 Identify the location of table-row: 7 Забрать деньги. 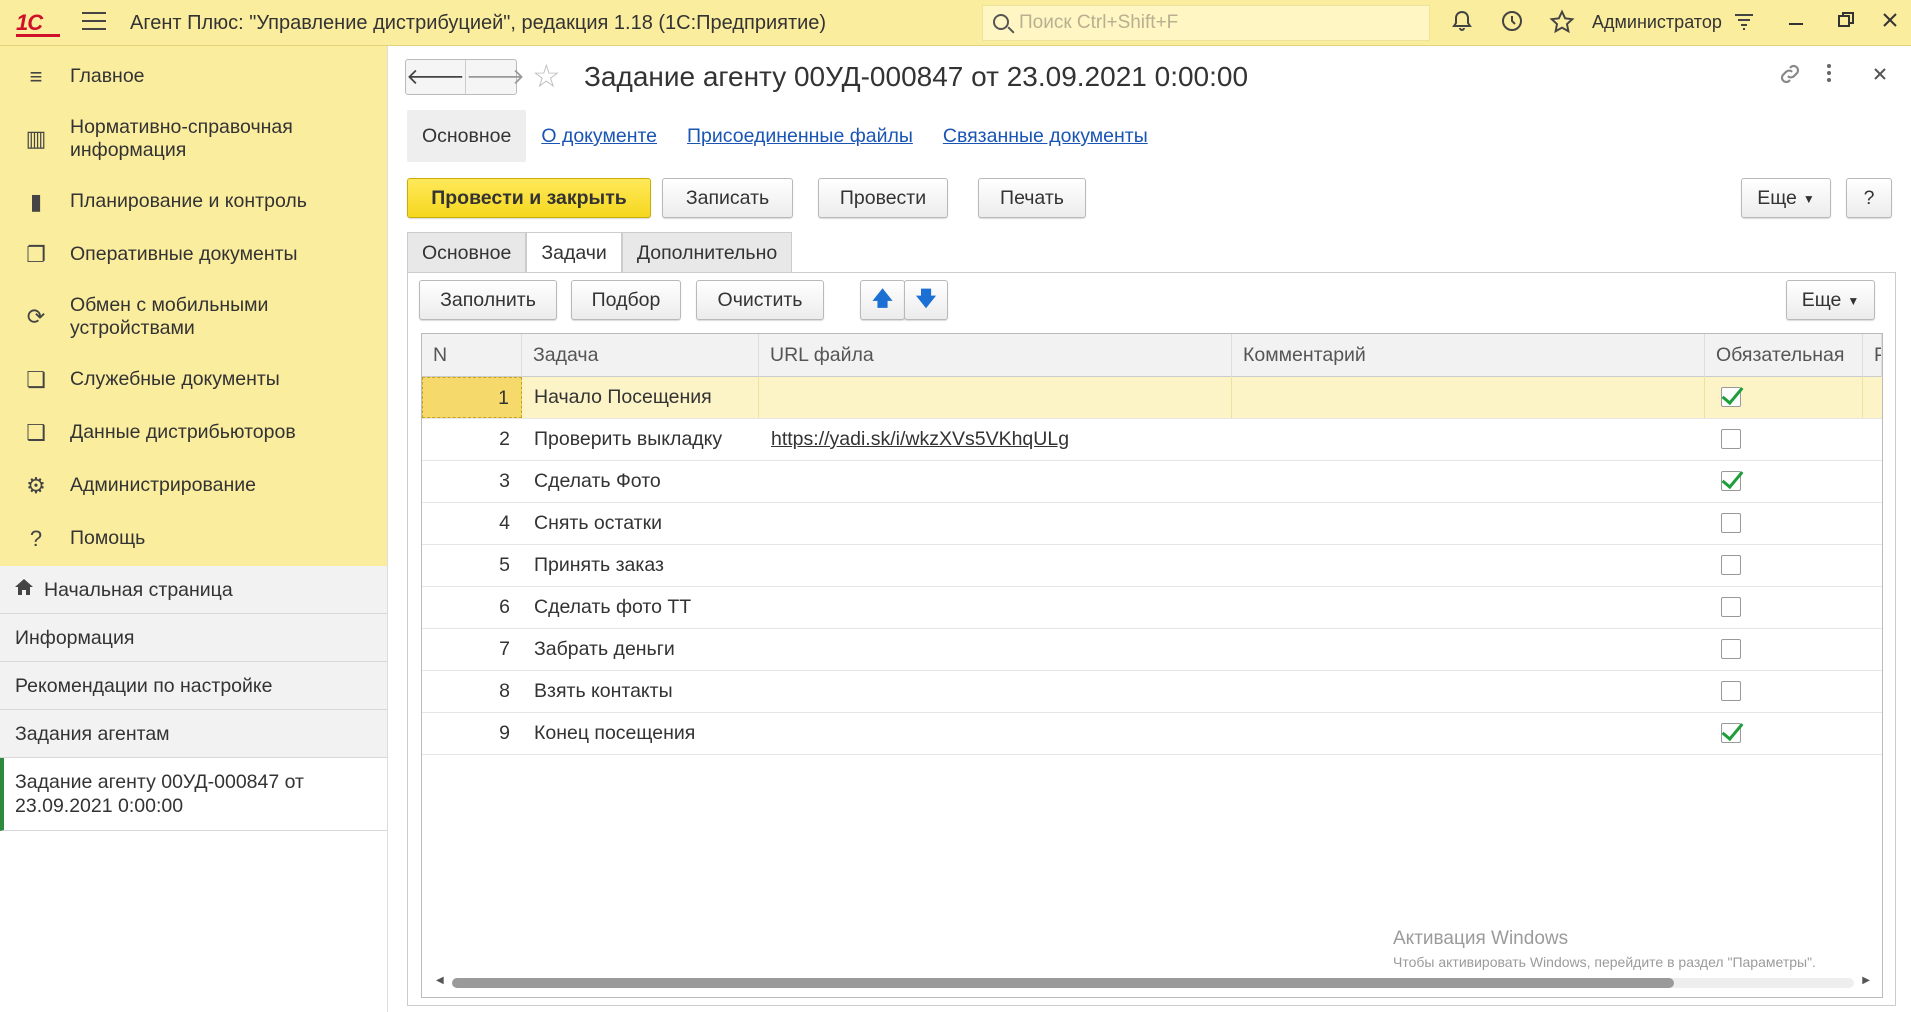
(1152, 650).